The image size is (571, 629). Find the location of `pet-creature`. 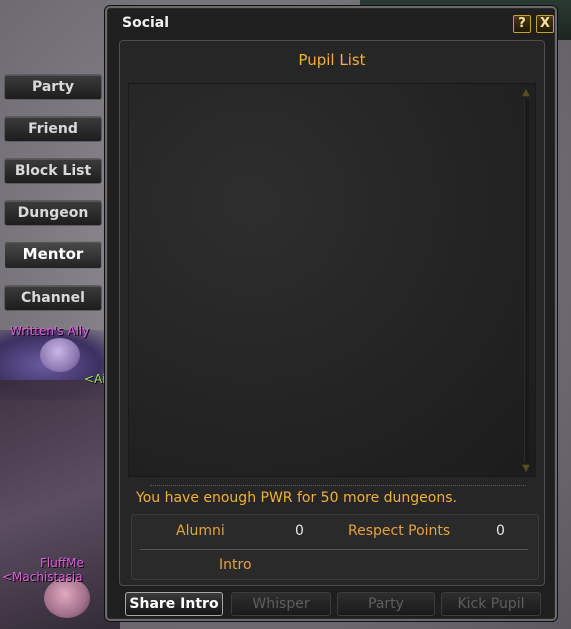

pet-creature is located at coordinates (60, 355).